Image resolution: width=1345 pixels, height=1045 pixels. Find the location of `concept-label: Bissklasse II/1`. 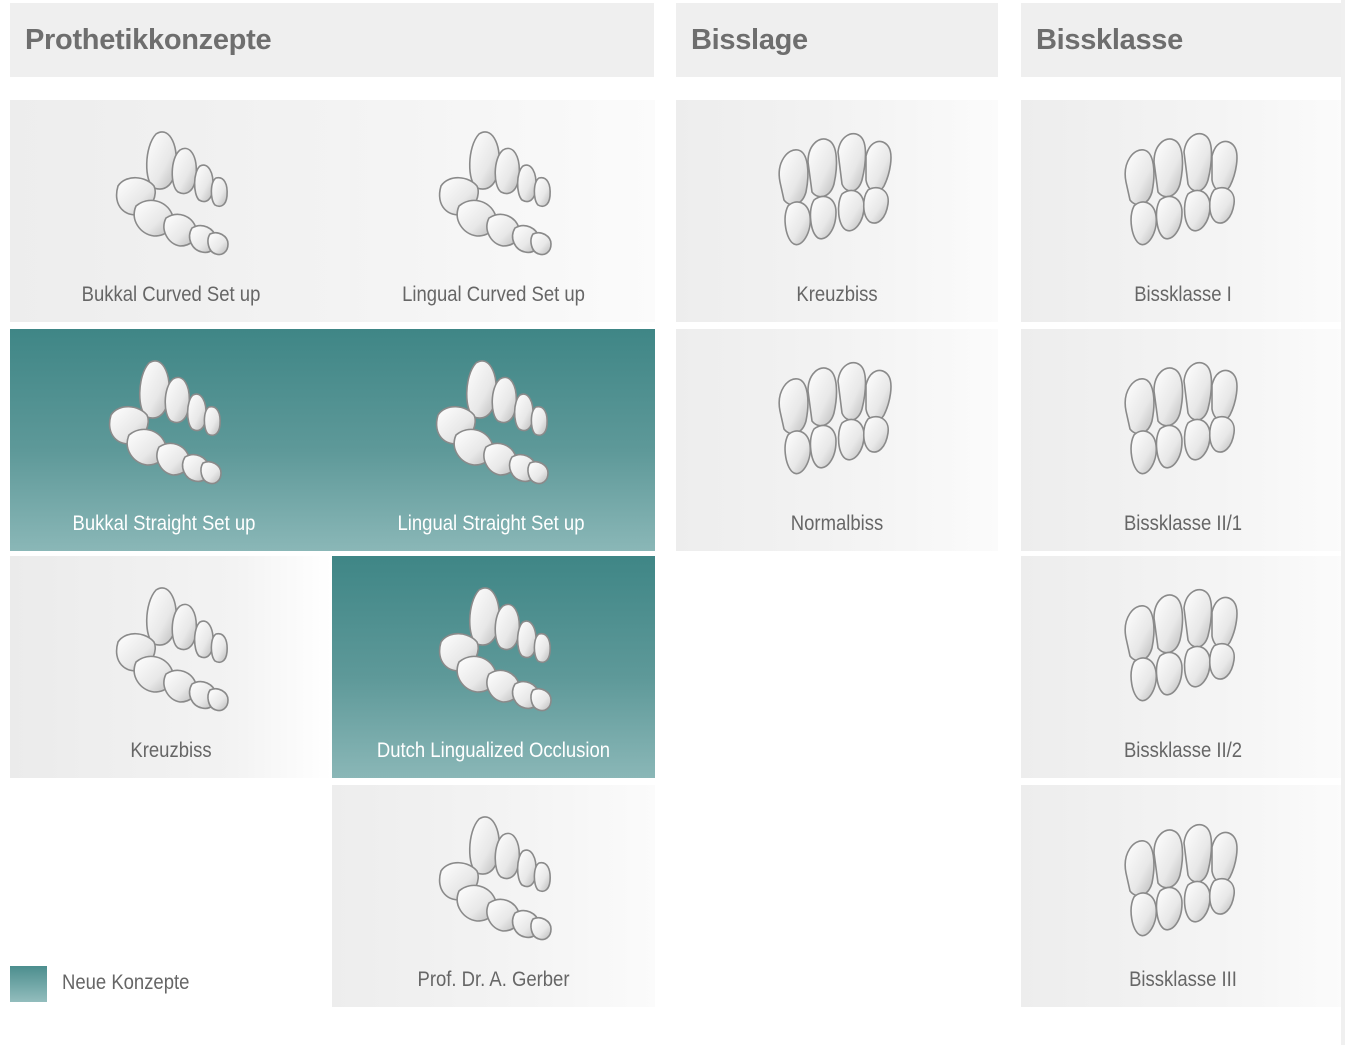

concept-label: Bissklasse II/1 is located at coordinates (1183, 523).